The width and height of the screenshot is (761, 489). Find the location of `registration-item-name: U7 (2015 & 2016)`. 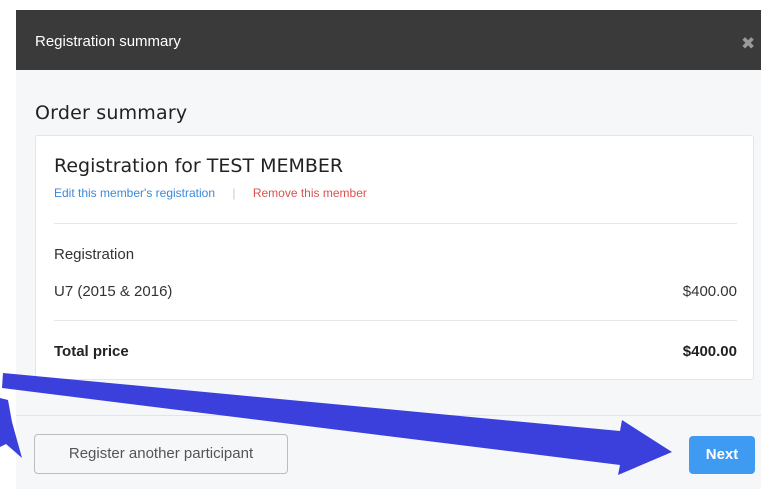

registration-item-name: U7 (2015 & 2016) is located at coordinates (113, 291).